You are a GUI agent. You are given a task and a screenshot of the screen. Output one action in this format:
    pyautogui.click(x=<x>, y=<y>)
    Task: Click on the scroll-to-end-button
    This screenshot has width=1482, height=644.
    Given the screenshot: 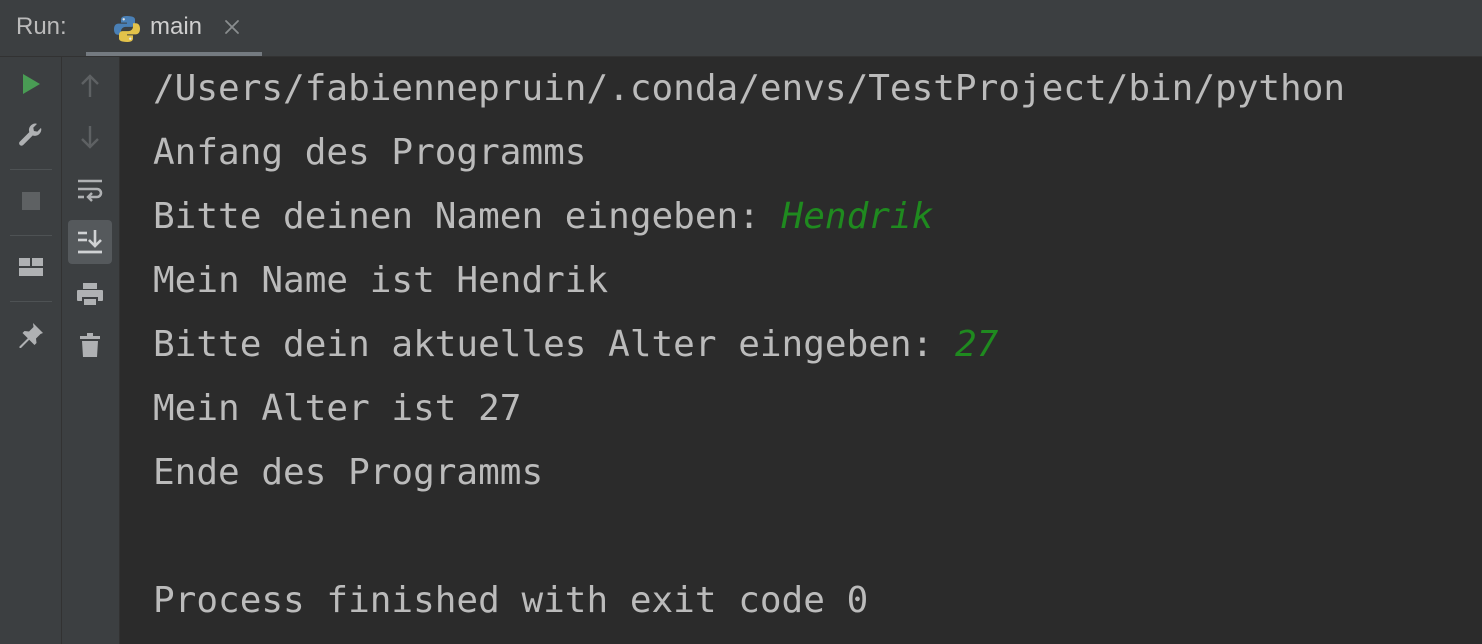 What is the action you would take?
    pyautogui.click(x=90, y=242)
    